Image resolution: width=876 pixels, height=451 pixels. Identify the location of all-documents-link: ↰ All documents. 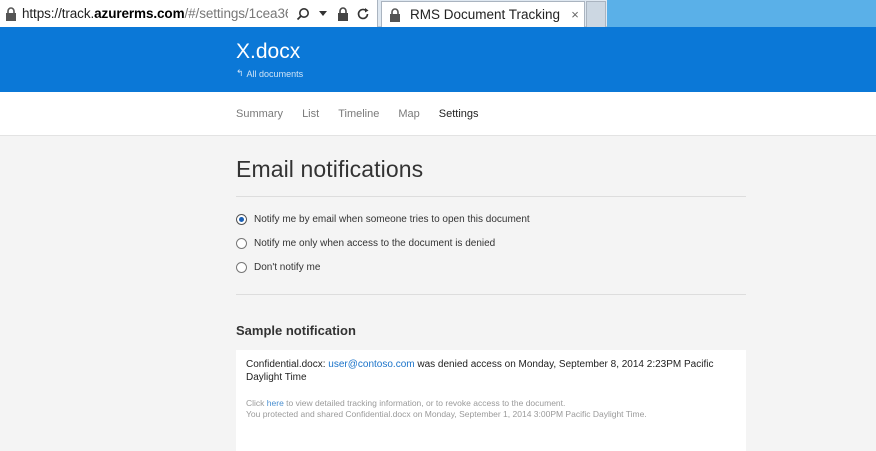
(269, 73).